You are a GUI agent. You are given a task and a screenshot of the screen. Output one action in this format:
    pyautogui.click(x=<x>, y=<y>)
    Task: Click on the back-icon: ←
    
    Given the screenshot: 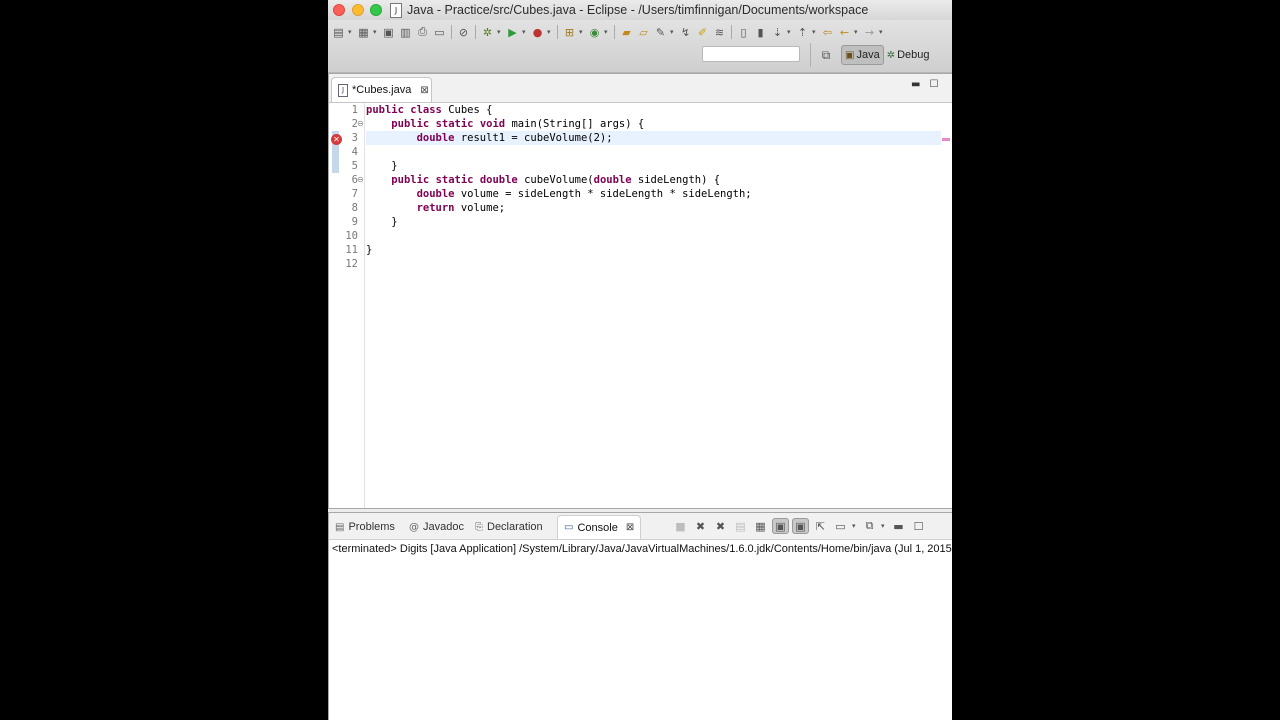 What is the action you would take?
    pyautogui.click(x=844, y=32)
    